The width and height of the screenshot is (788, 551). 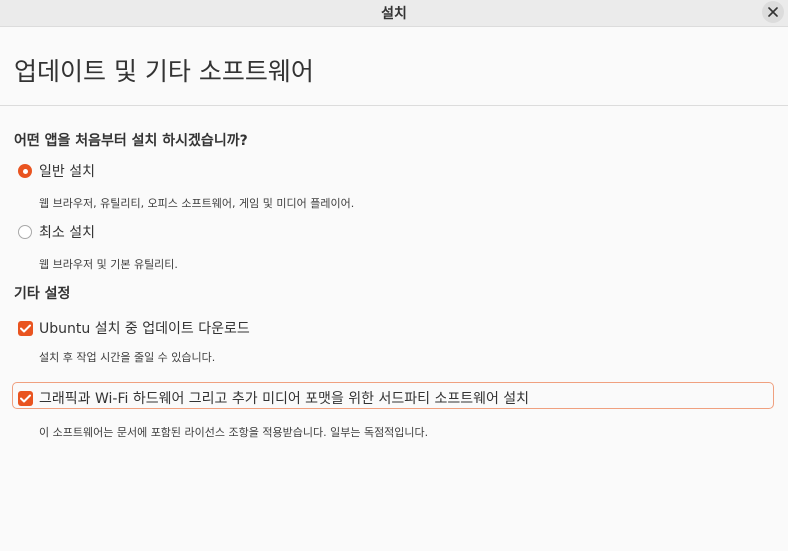 What do you see at coordinates (67, 171) in the screenshot?
I see `normal-install-label: 일반 설치` at bounding box center [67, 171].